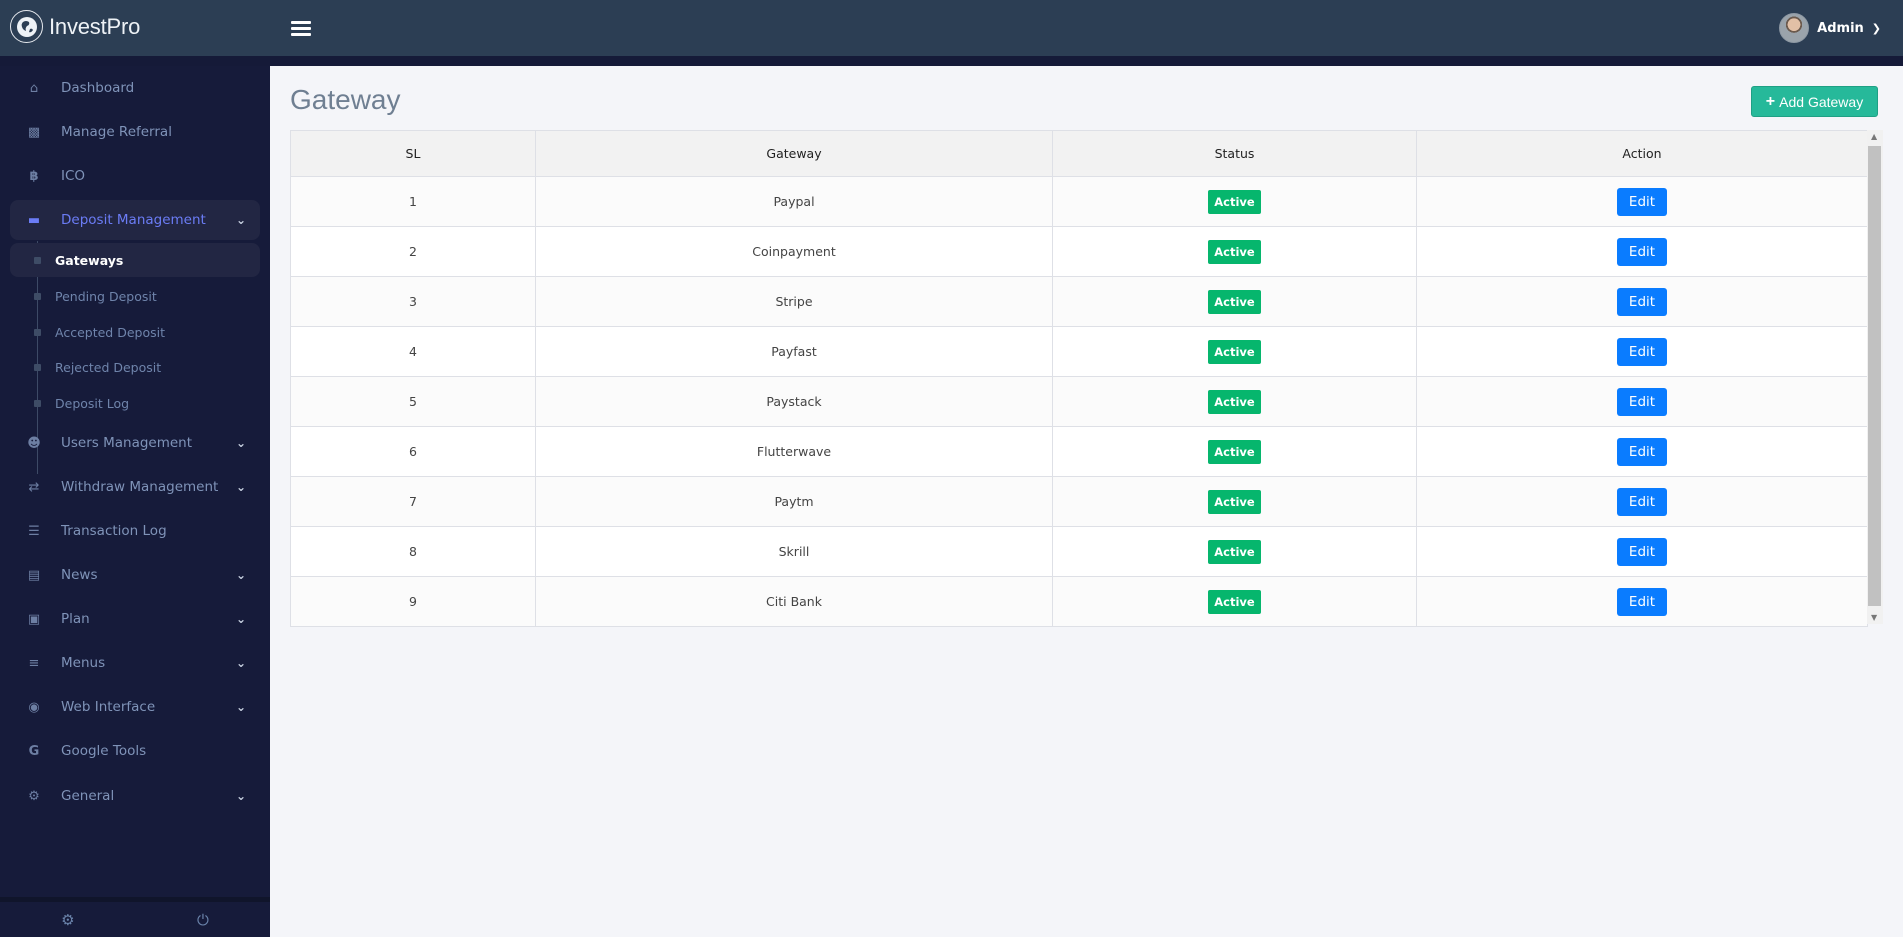 The image size is (1903, 937). I want to click on column-header-action: Action, so click(1642, 153).